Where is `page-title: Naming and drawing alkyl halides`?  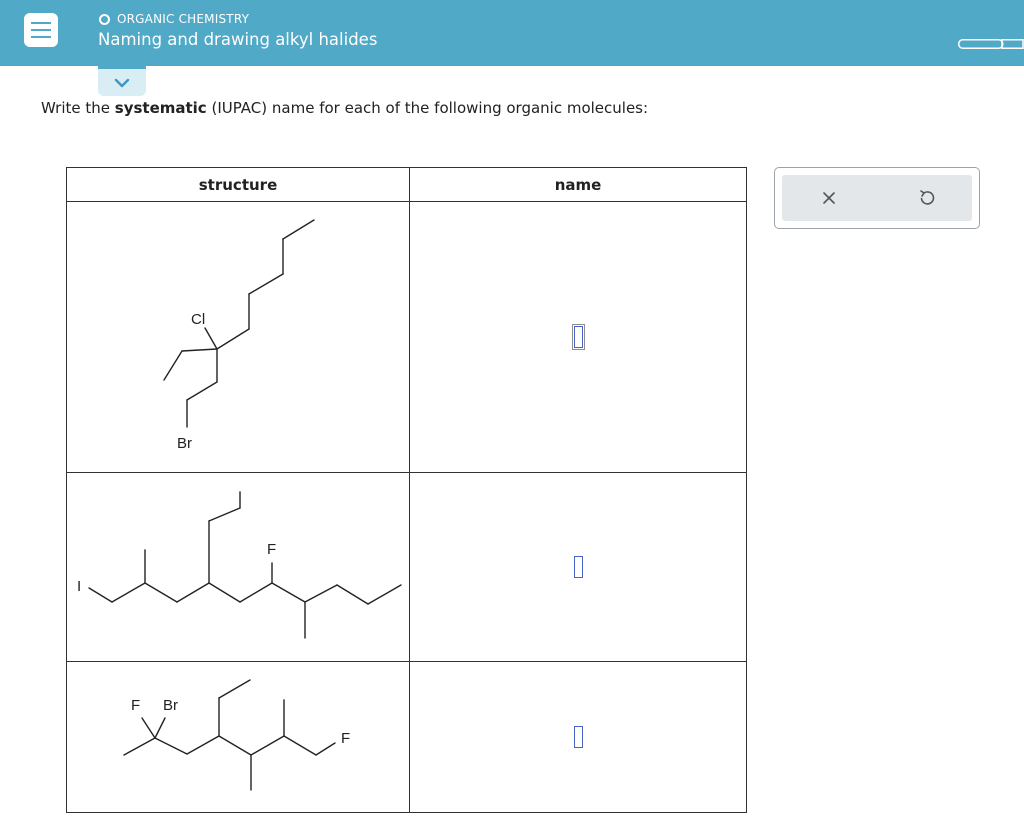
page-title: Naming and drawing alkyl halides is located at coordinates (238, 39).